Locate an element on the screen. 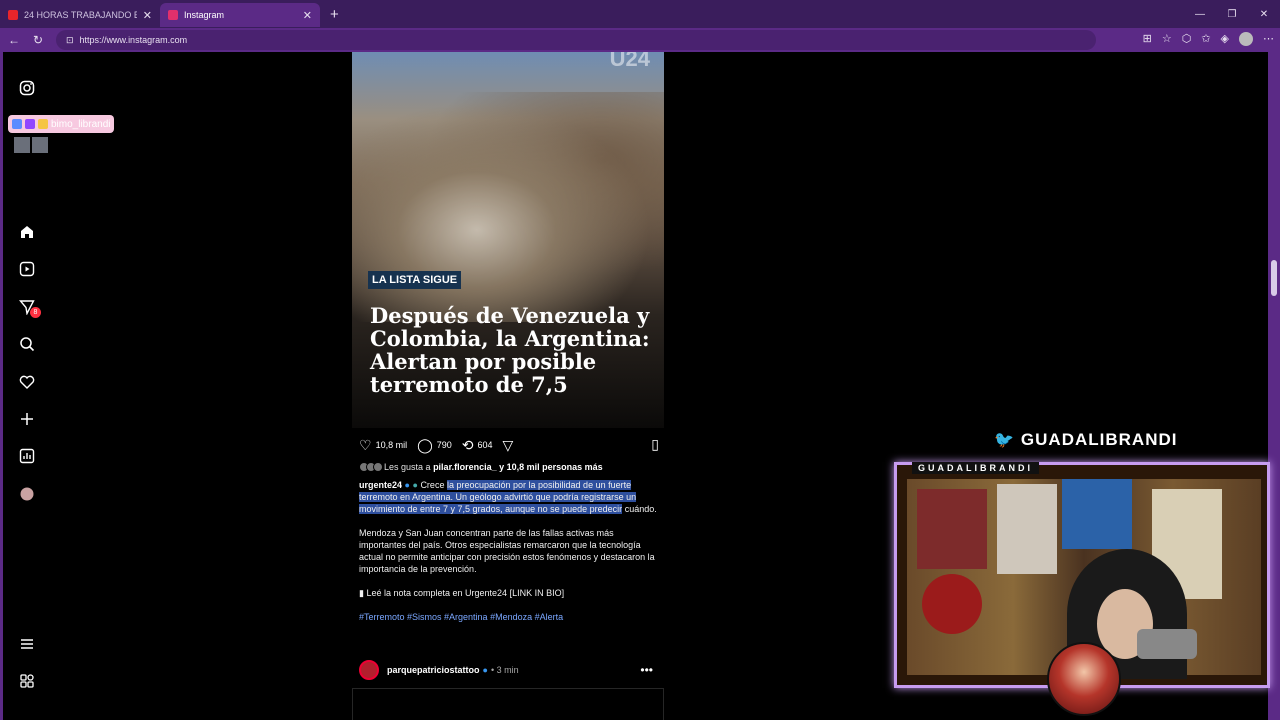  liker-avatars is located at coordinates (371, 467).